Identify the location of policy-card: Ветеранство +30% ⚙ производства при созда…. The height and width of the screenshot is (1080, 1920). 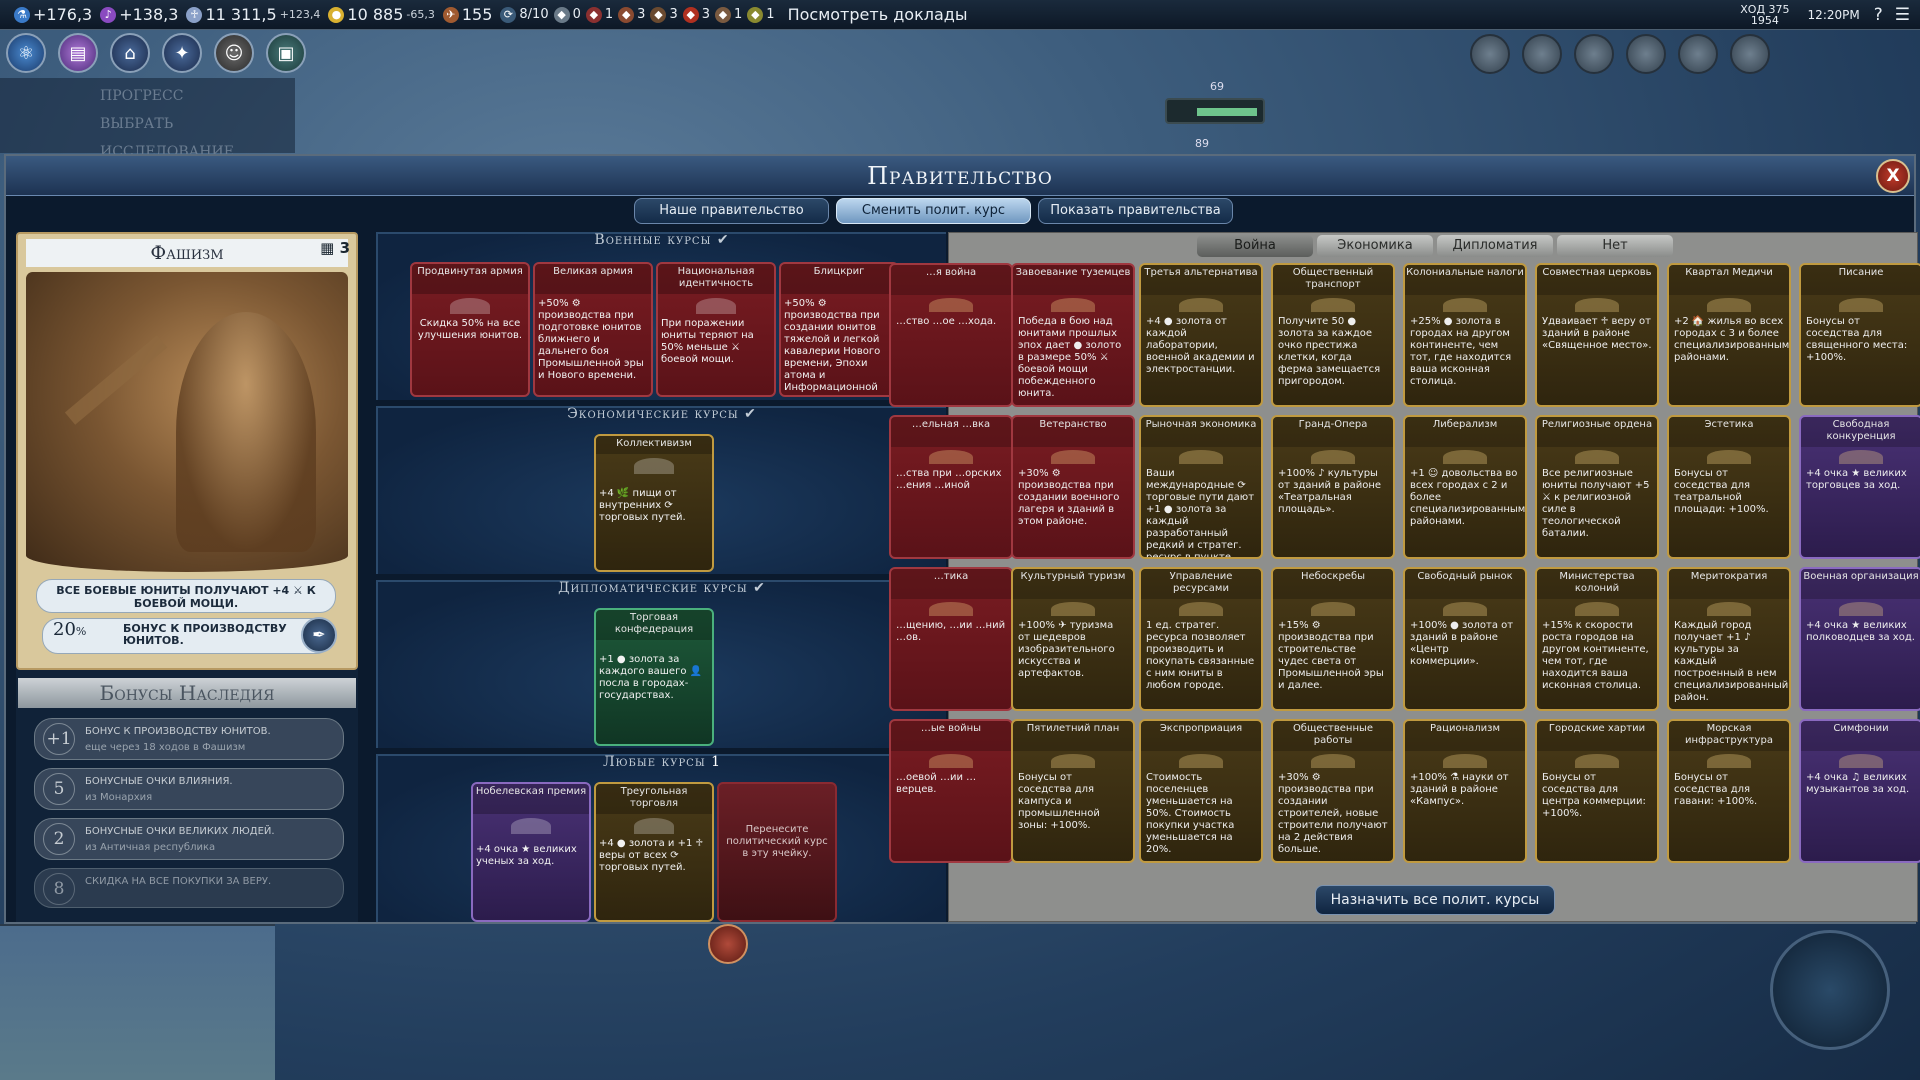
(1073, 487).